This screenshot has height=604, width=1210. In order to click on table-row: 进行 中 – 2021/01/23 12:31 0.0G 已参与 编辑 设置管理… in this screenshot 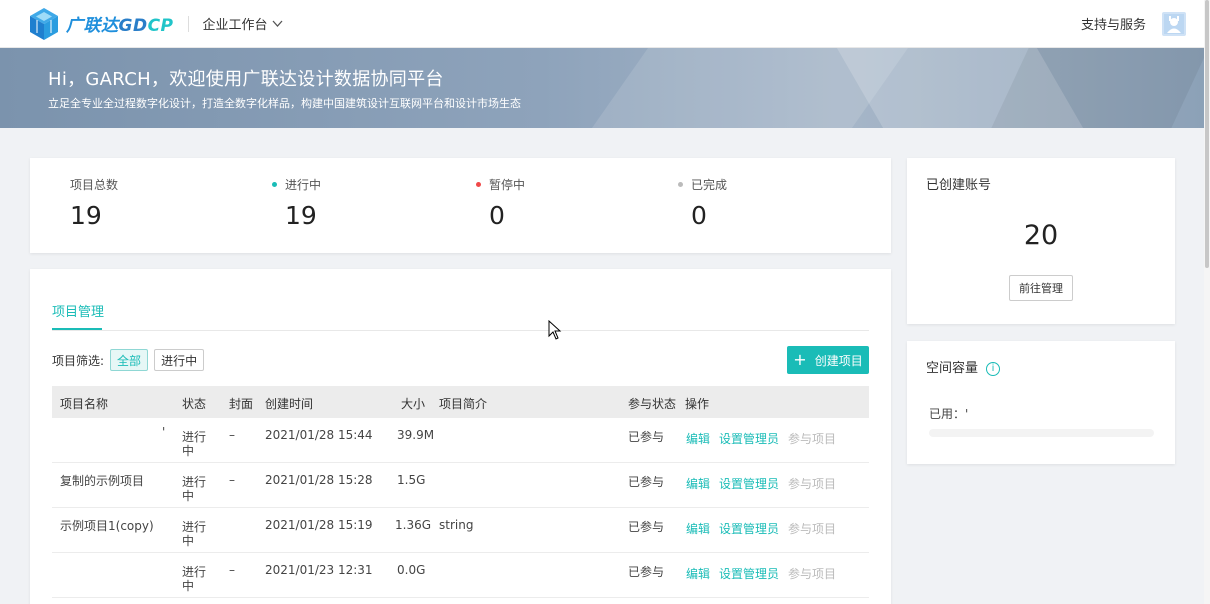, I will do `click(460, 575)`.